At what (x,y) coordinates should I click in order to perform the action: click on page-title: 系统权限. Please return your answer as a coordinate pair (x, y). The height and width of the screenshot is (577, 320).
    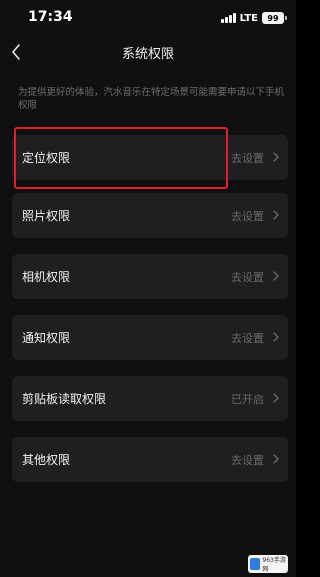
    Looking at the image, I should click on (147, 54).